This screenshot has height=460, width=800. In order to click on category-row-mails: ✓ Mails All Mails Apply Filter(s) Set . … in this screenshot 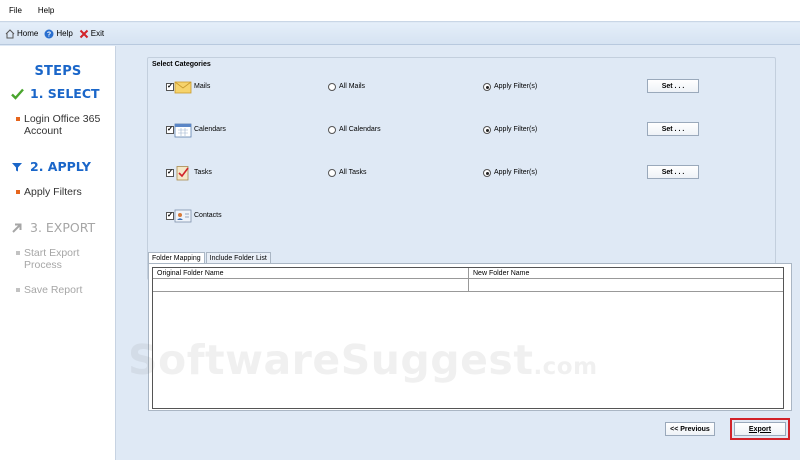, I will do `click(461, 88)`.